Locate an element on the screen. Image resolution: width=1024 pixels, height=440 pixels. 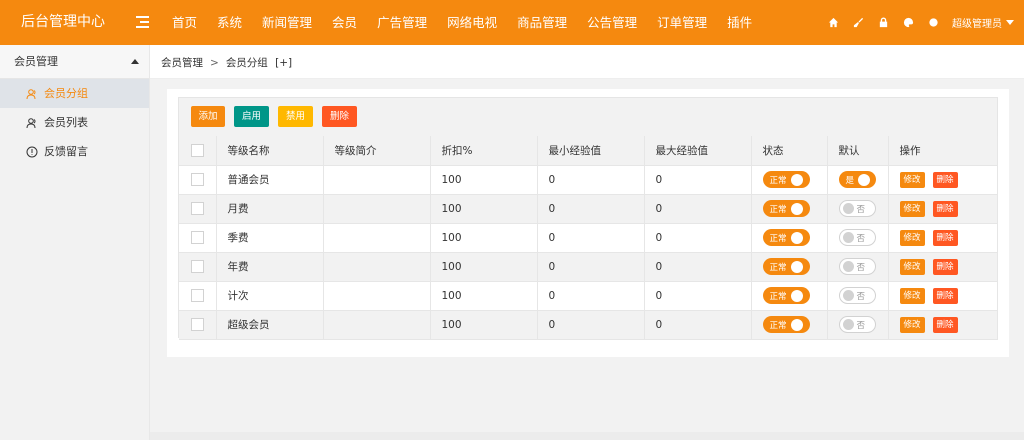
nav-item: 会员 is located at coordinates (344, 22).